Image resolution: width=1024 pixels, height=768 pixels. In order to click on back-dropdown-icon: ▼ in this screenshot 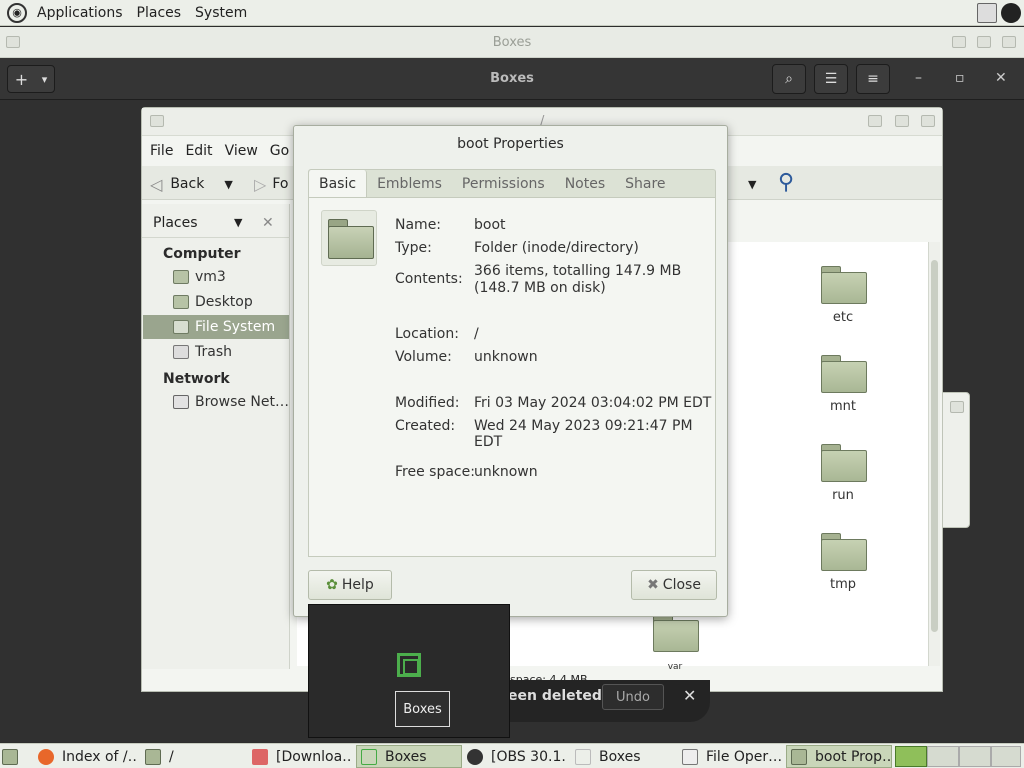, I will do `click(228, 184)`.